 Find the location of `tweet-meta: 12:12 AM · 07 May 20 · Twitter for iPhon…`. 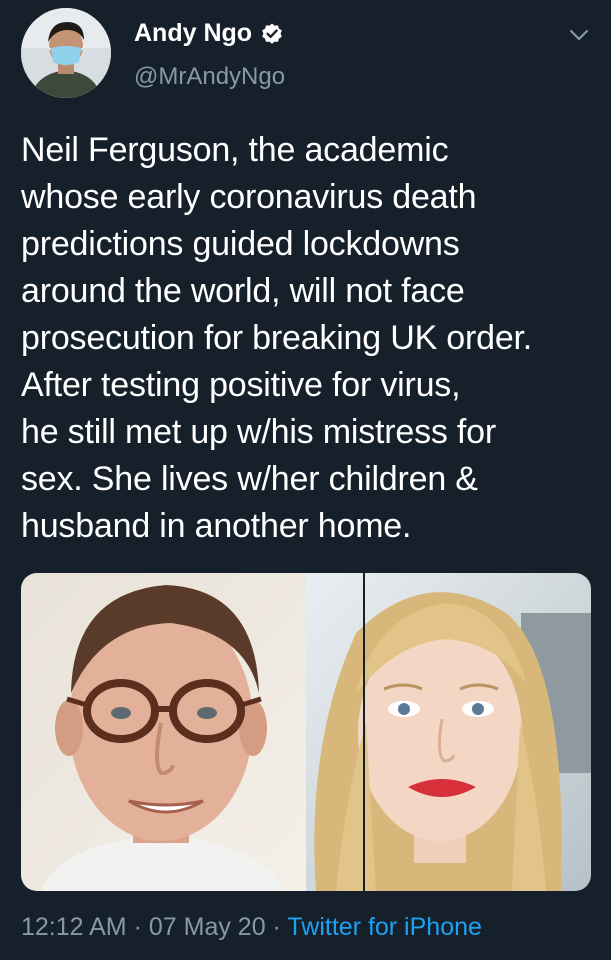

tweet-meta: 12:12 AM · 07 May 20 · Twitter for iPhon… is located at coordinates (251, 927).